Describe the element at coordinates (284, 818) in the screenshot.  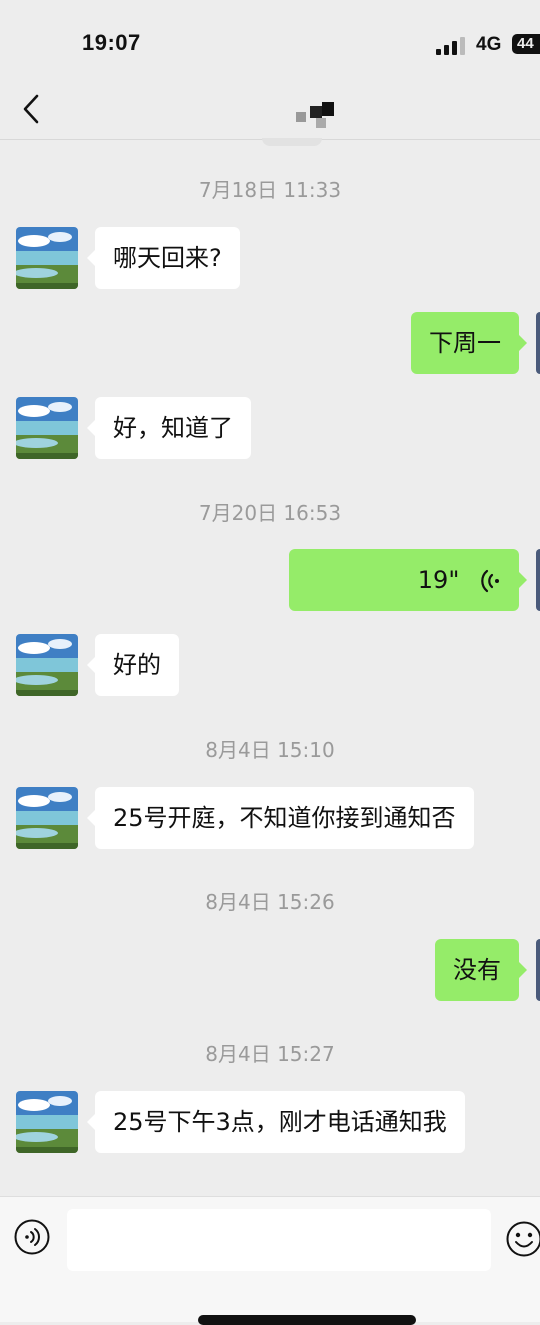
I see `incoming-message-bubble: 25号开庭，不知道你接到通知否` at that location.